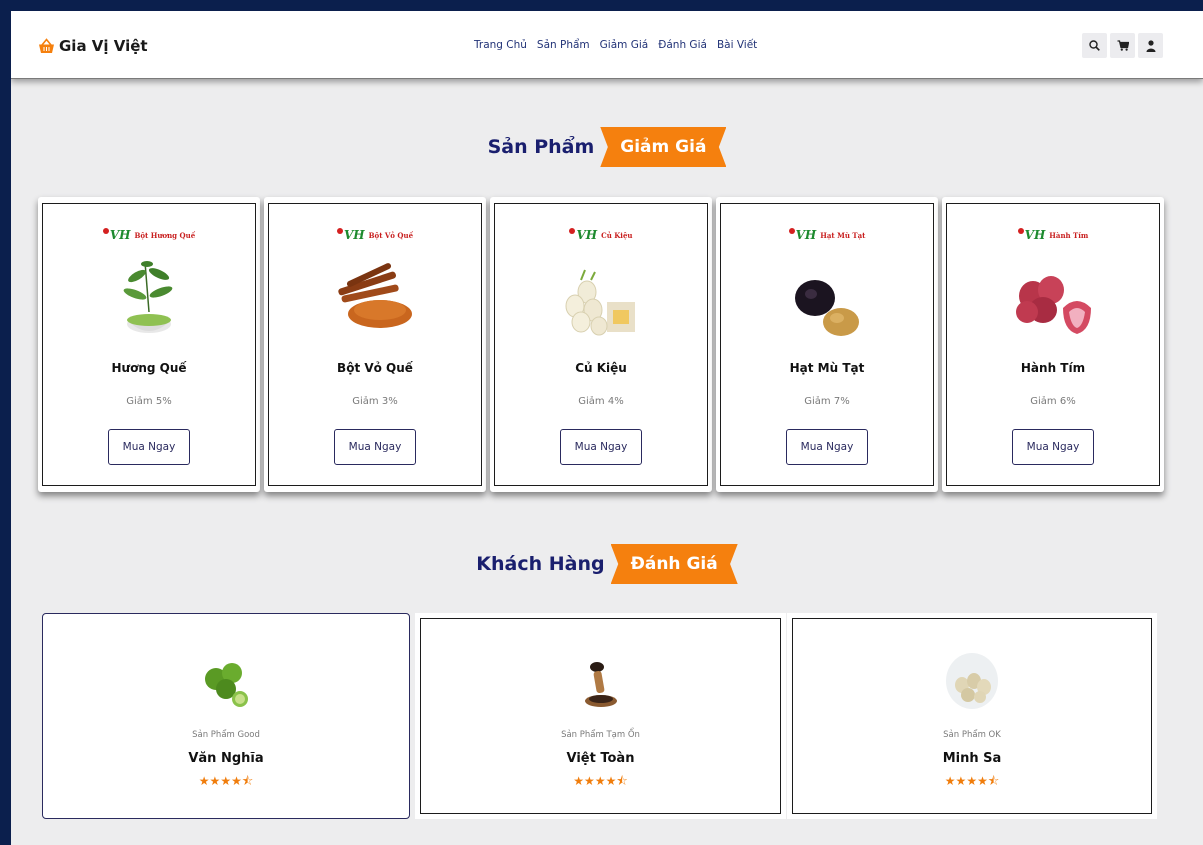 The height and width of the screenshot is (845, 1203). I want to click on heading-products-a: Sản Phẩm, so click(541, 147).